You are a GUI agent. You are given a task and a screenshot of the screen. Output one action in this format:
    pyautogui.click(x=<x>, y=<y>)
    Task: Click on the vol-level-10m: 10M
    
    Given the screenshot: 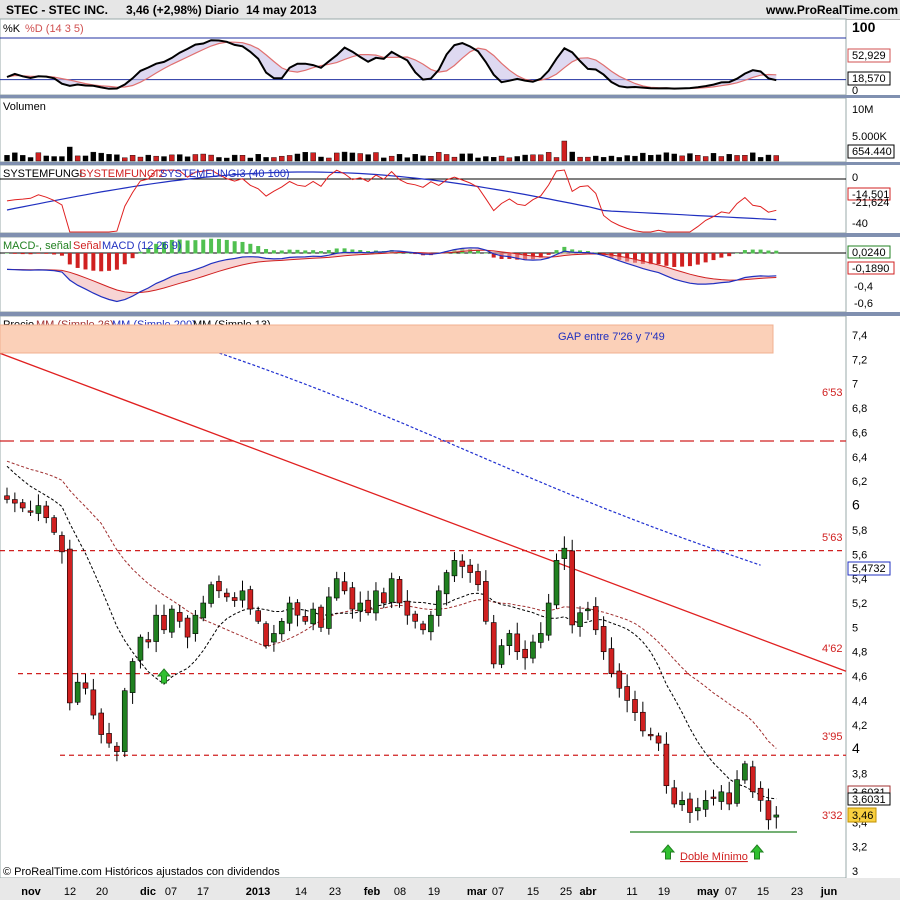 What is the action you would take?
    pyautogui.click(x=862, y=110)
    